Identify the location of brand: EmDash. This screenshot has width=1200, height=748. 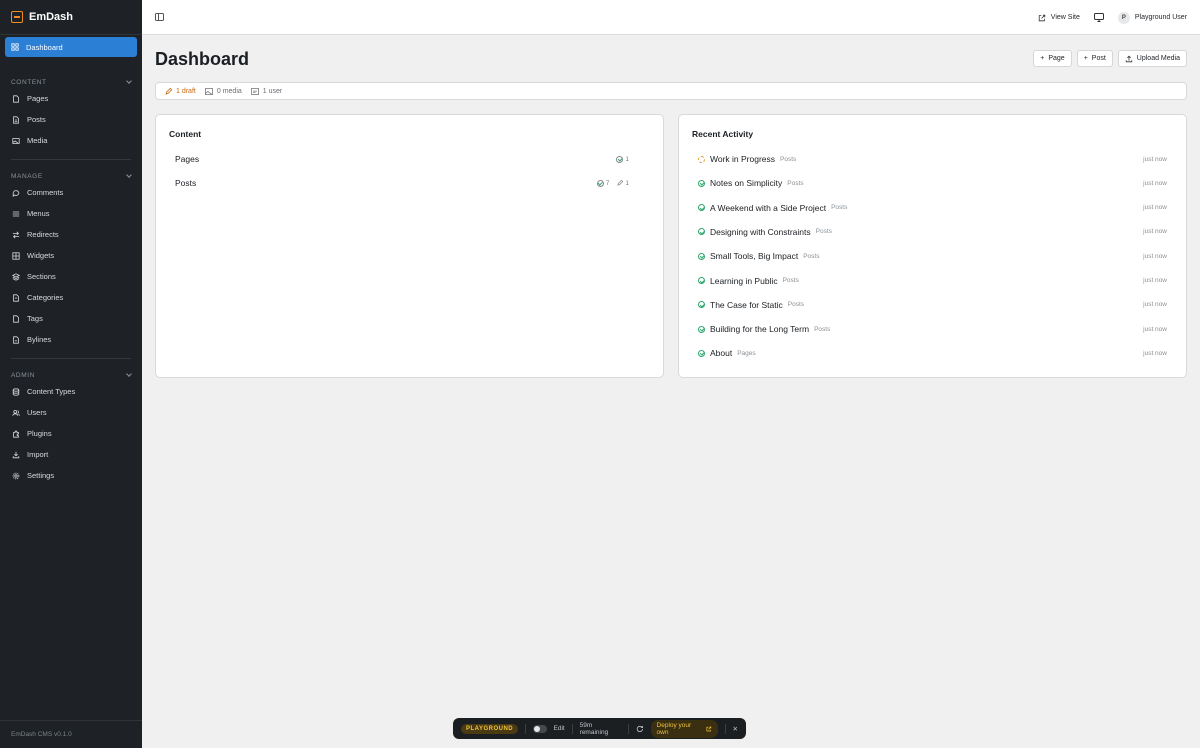
(71, 17).